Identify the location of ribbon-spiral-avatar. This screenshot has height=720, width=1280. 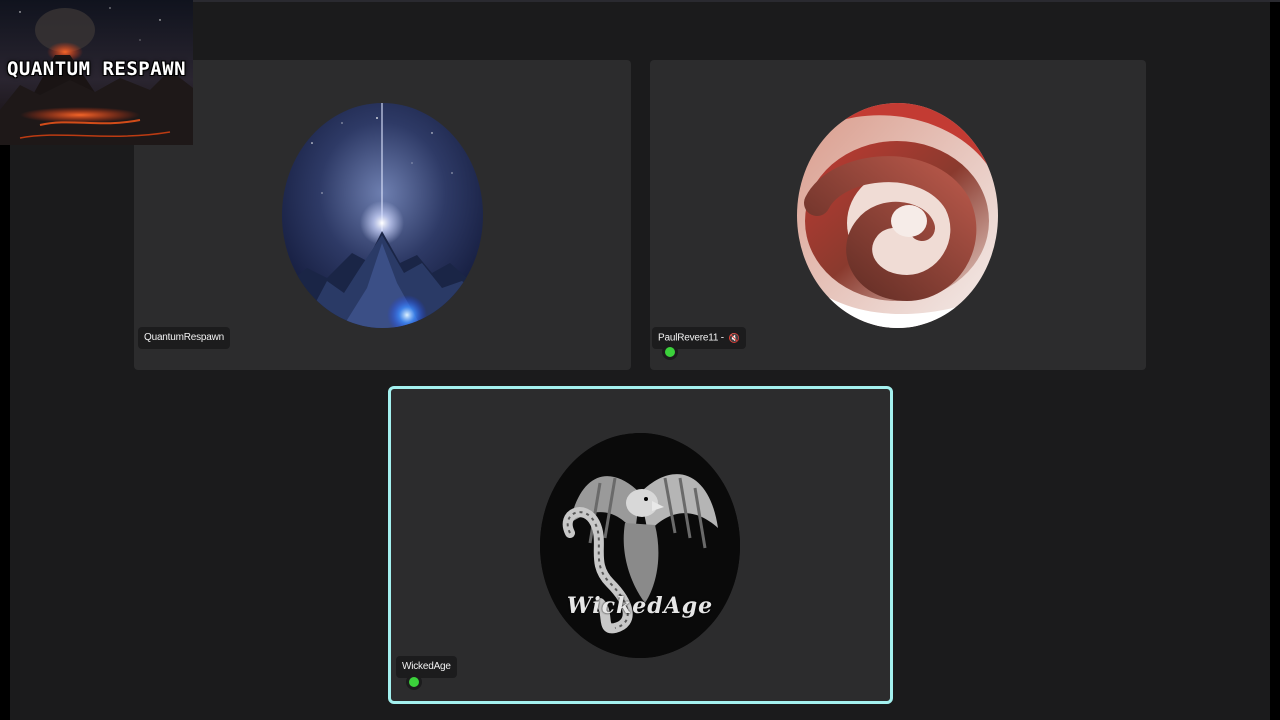
(897, 215).